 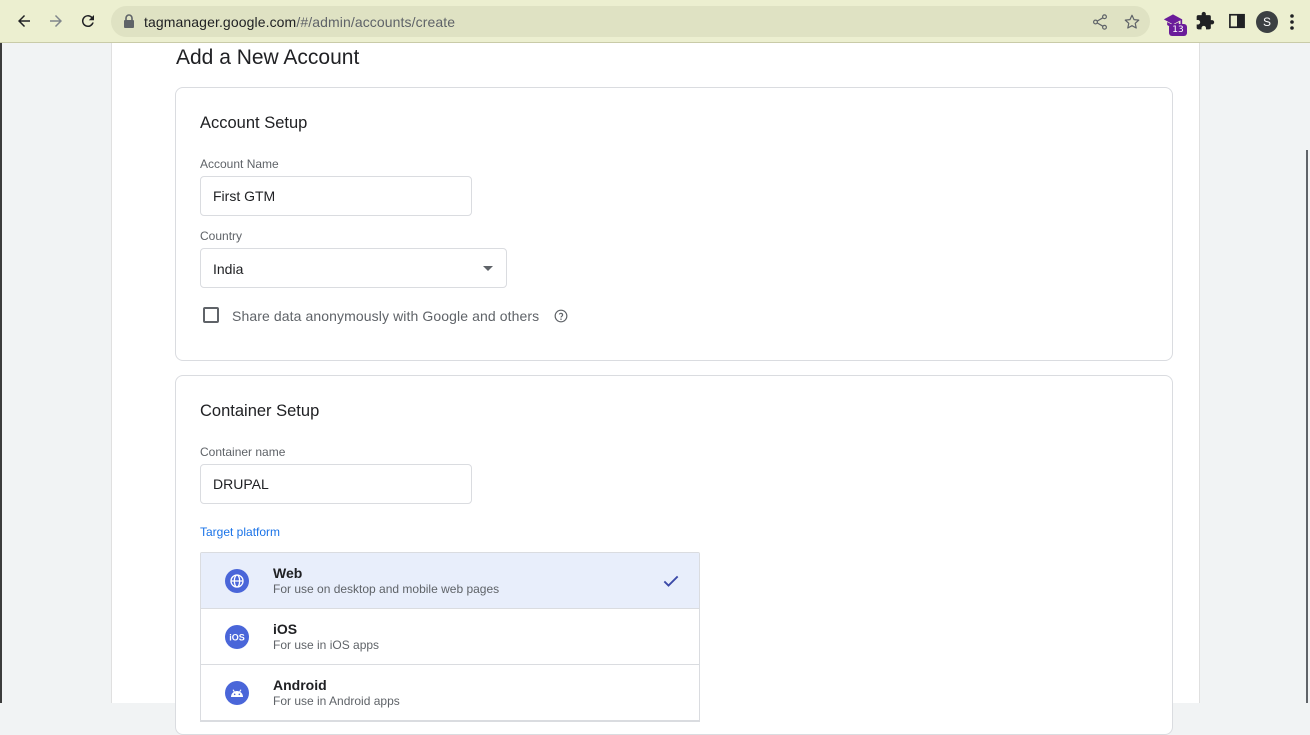 What do you see at coordinates (488, 268) in the screenshot?
I see `dropdown-arrow-icon` at bounding box center [488, 268].